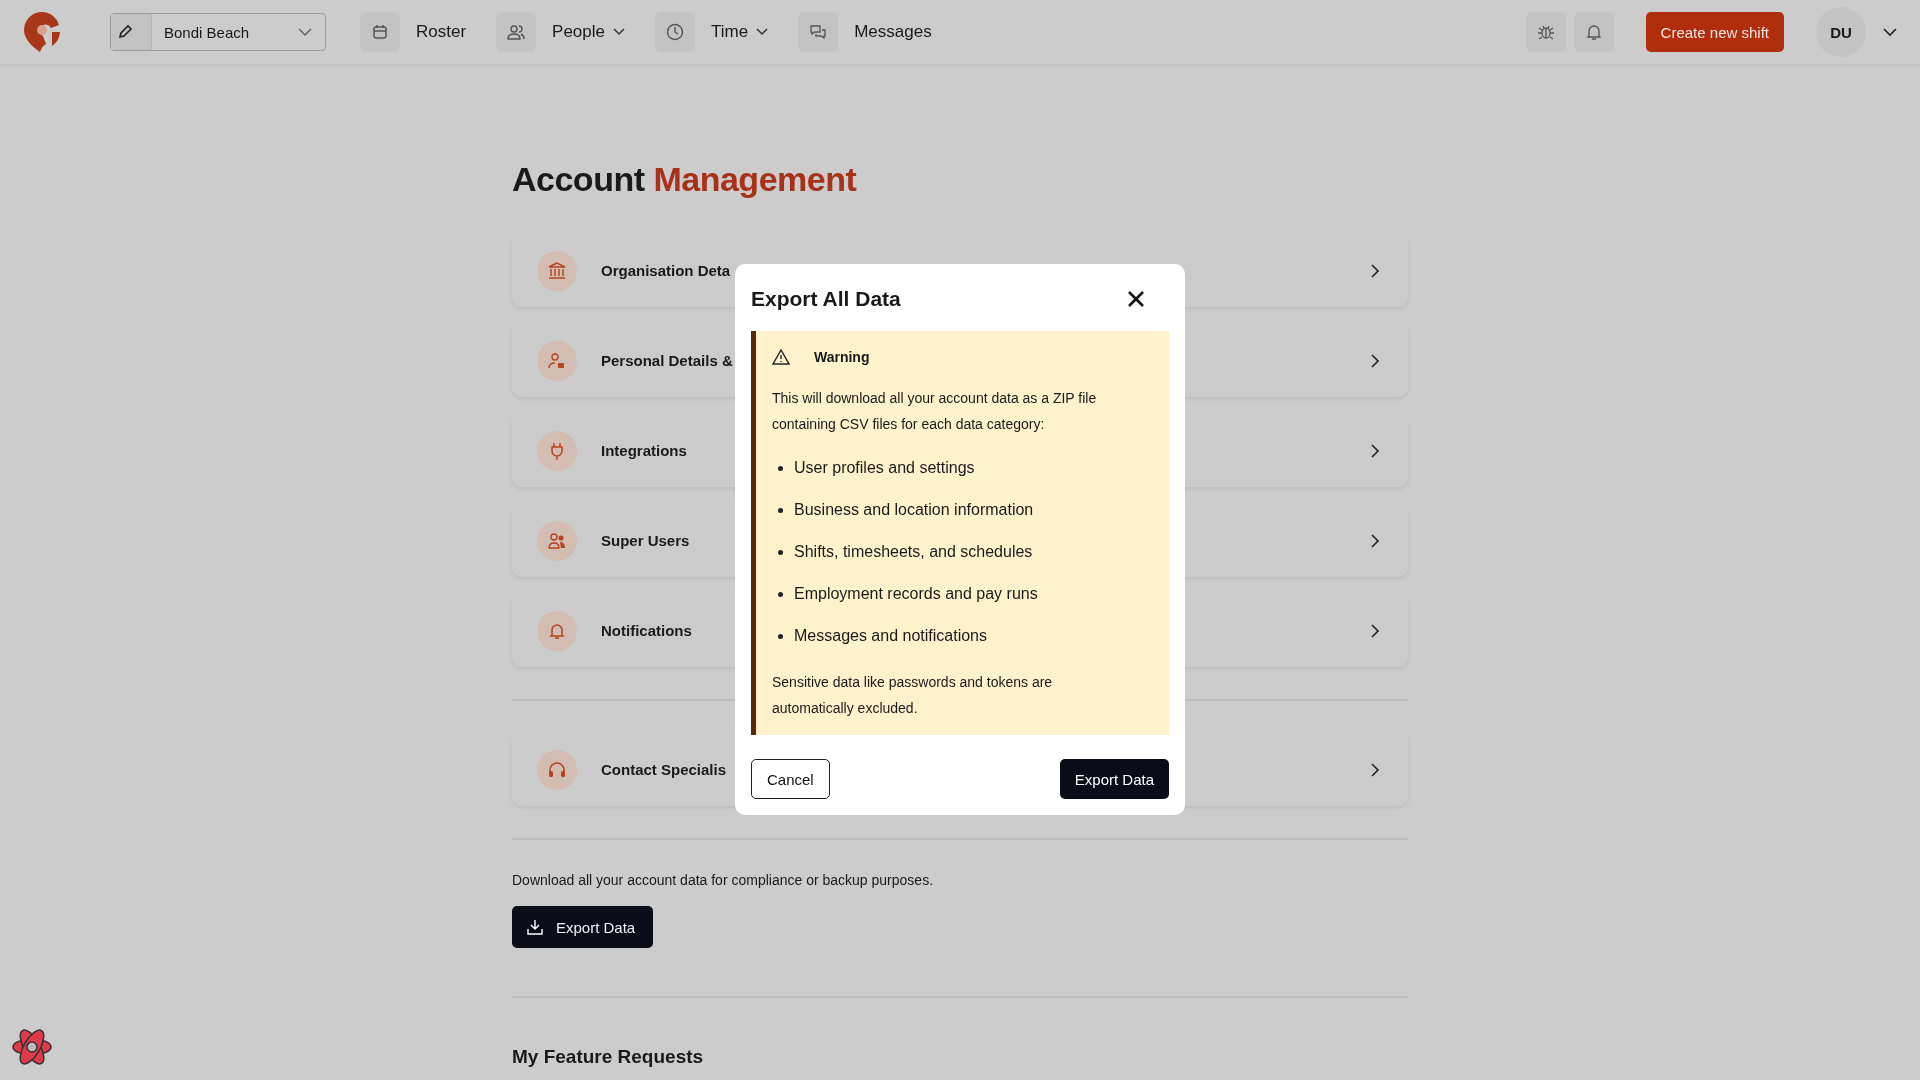 This screenshot has width=1920, height=1080. What do you see at coordinates (884, 468) in the screenshot?
I see `list-item: User profiles and settings` at bounding box center [884, 468].